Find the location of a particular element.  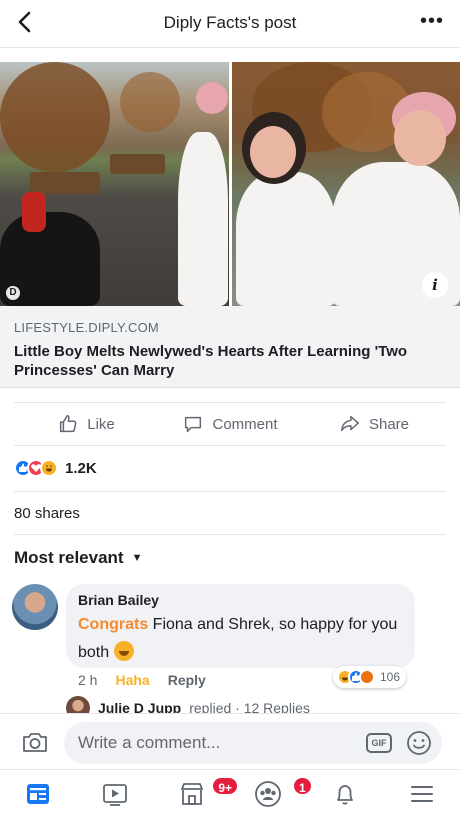

photo-left: D is located at coordinates (114, 184).